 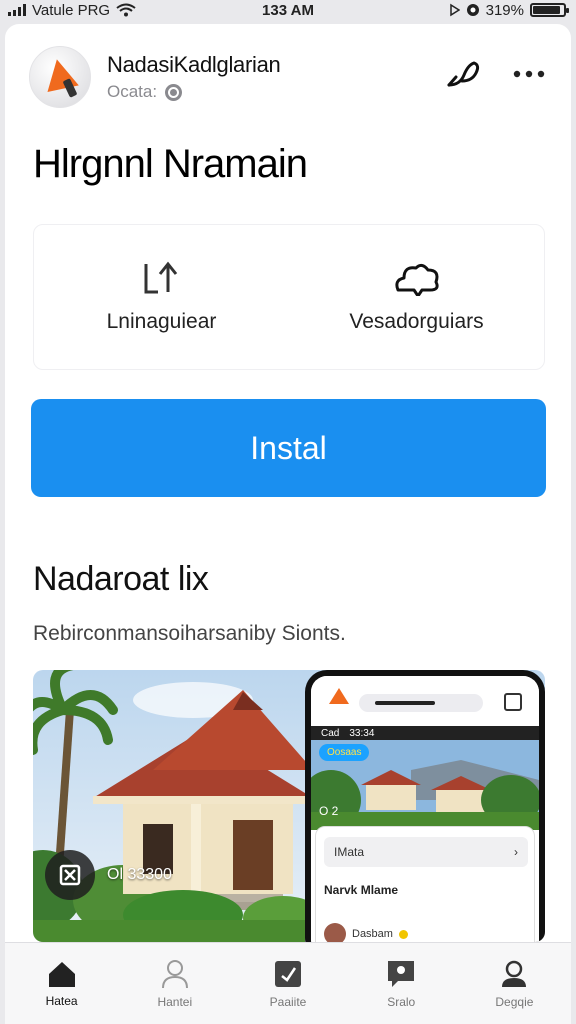 I want to click on gallery-icon, so click(x=70, y=875).